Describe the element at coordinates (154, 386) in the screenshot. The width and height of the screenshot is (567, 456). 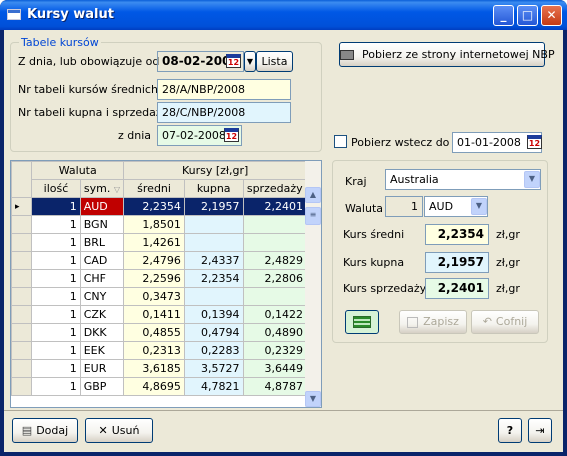
I see `cell-avg: 4,8695` at that location.